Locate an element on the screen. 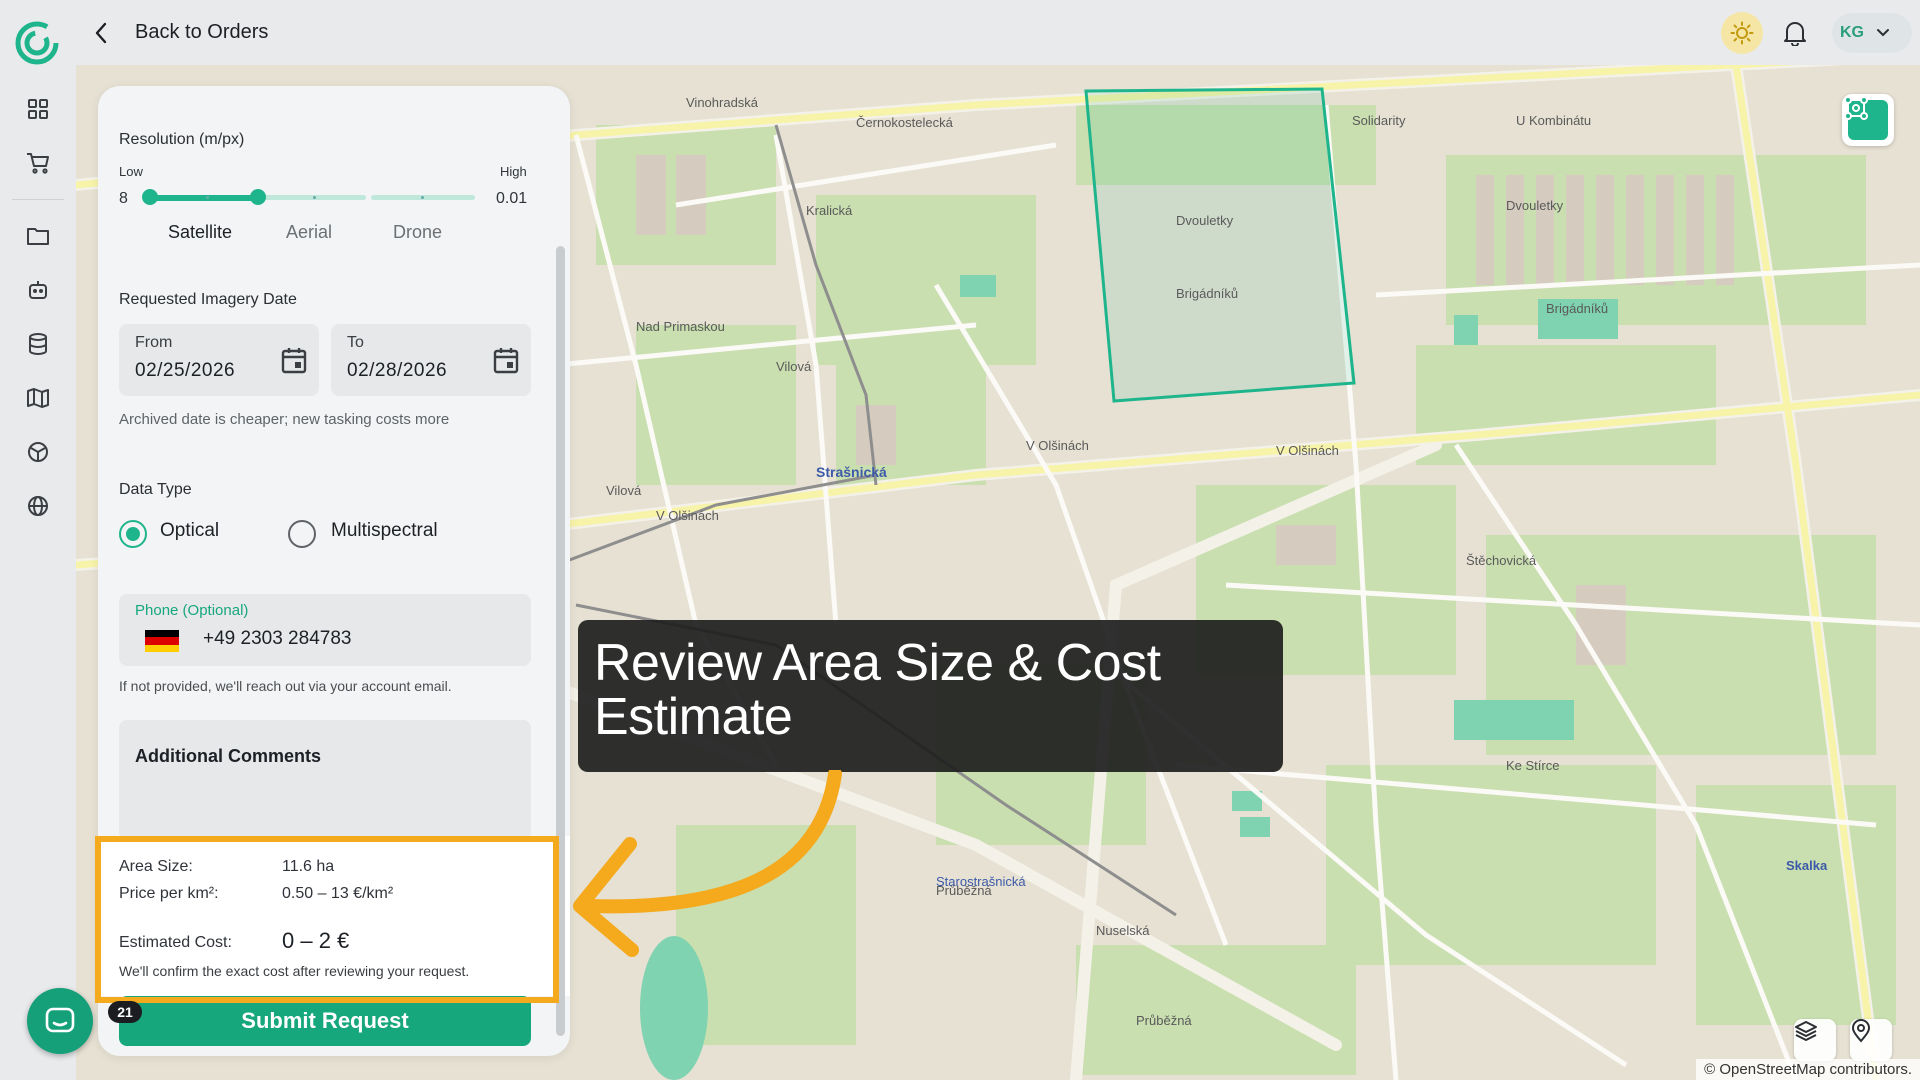 The image size is (1920, 1080). chat-unread-badge: 21 is located at coordinates (125, 1012).